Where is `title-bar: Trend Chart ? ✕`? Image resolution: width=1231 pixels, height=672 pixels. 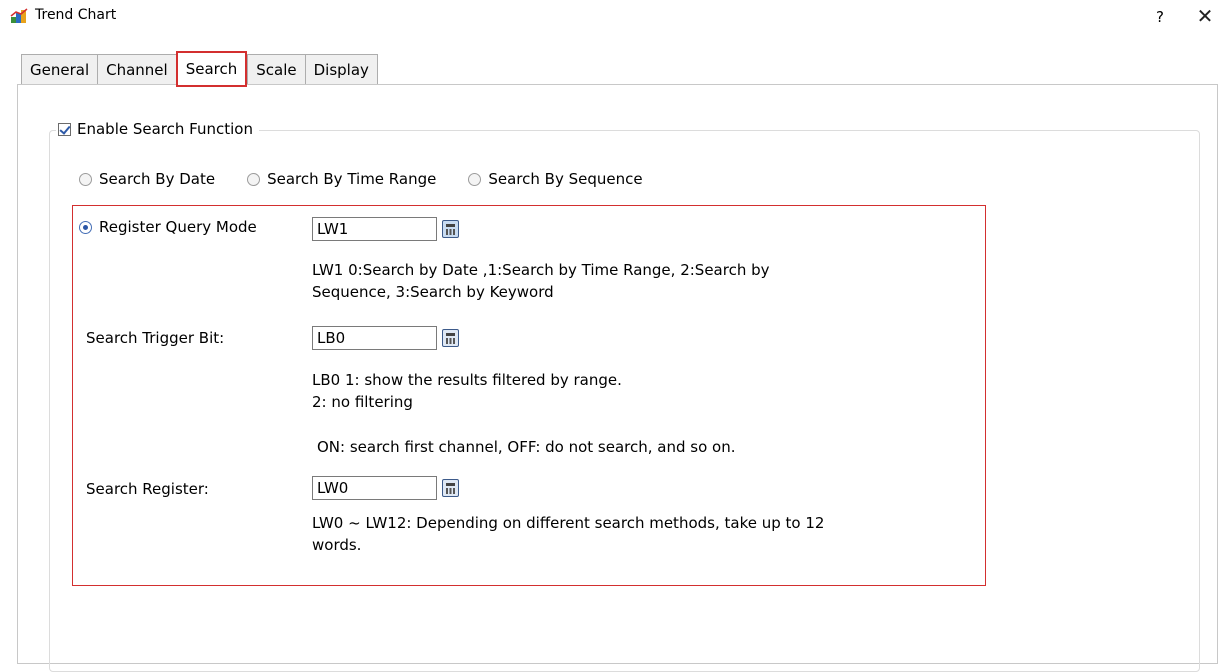
title-bar: Trend Chart ? ✕ is located at coordinates (615, 17).